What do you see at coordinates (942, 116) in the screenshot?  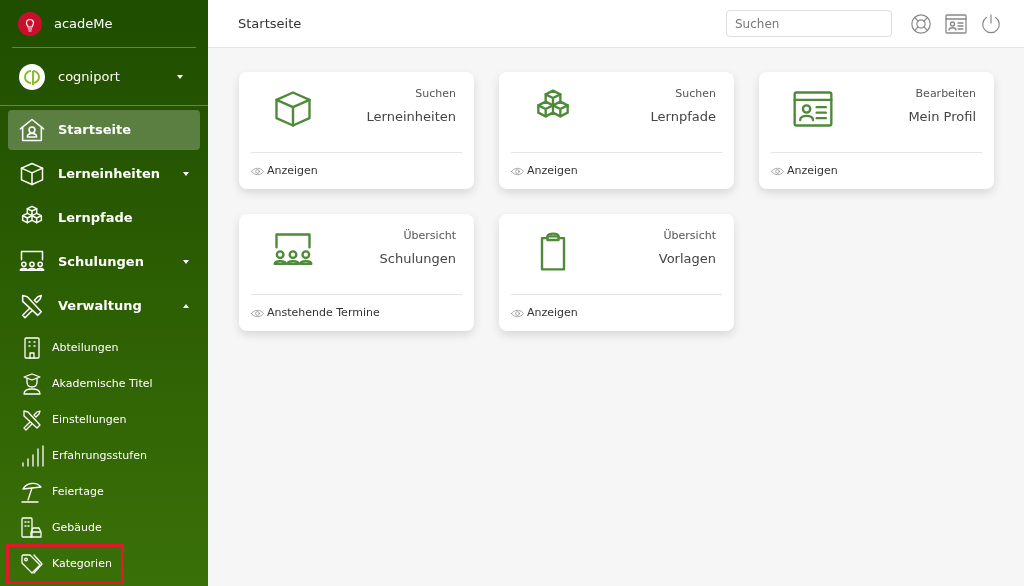 I see `card-title: Mein Profil` at bounding box center [942, 116].